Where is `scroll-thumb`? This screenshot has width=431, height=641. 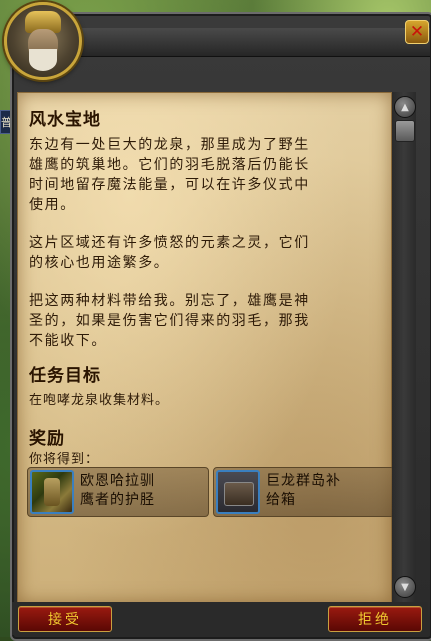
scroll-thumb is located at coordinates (405, 131).